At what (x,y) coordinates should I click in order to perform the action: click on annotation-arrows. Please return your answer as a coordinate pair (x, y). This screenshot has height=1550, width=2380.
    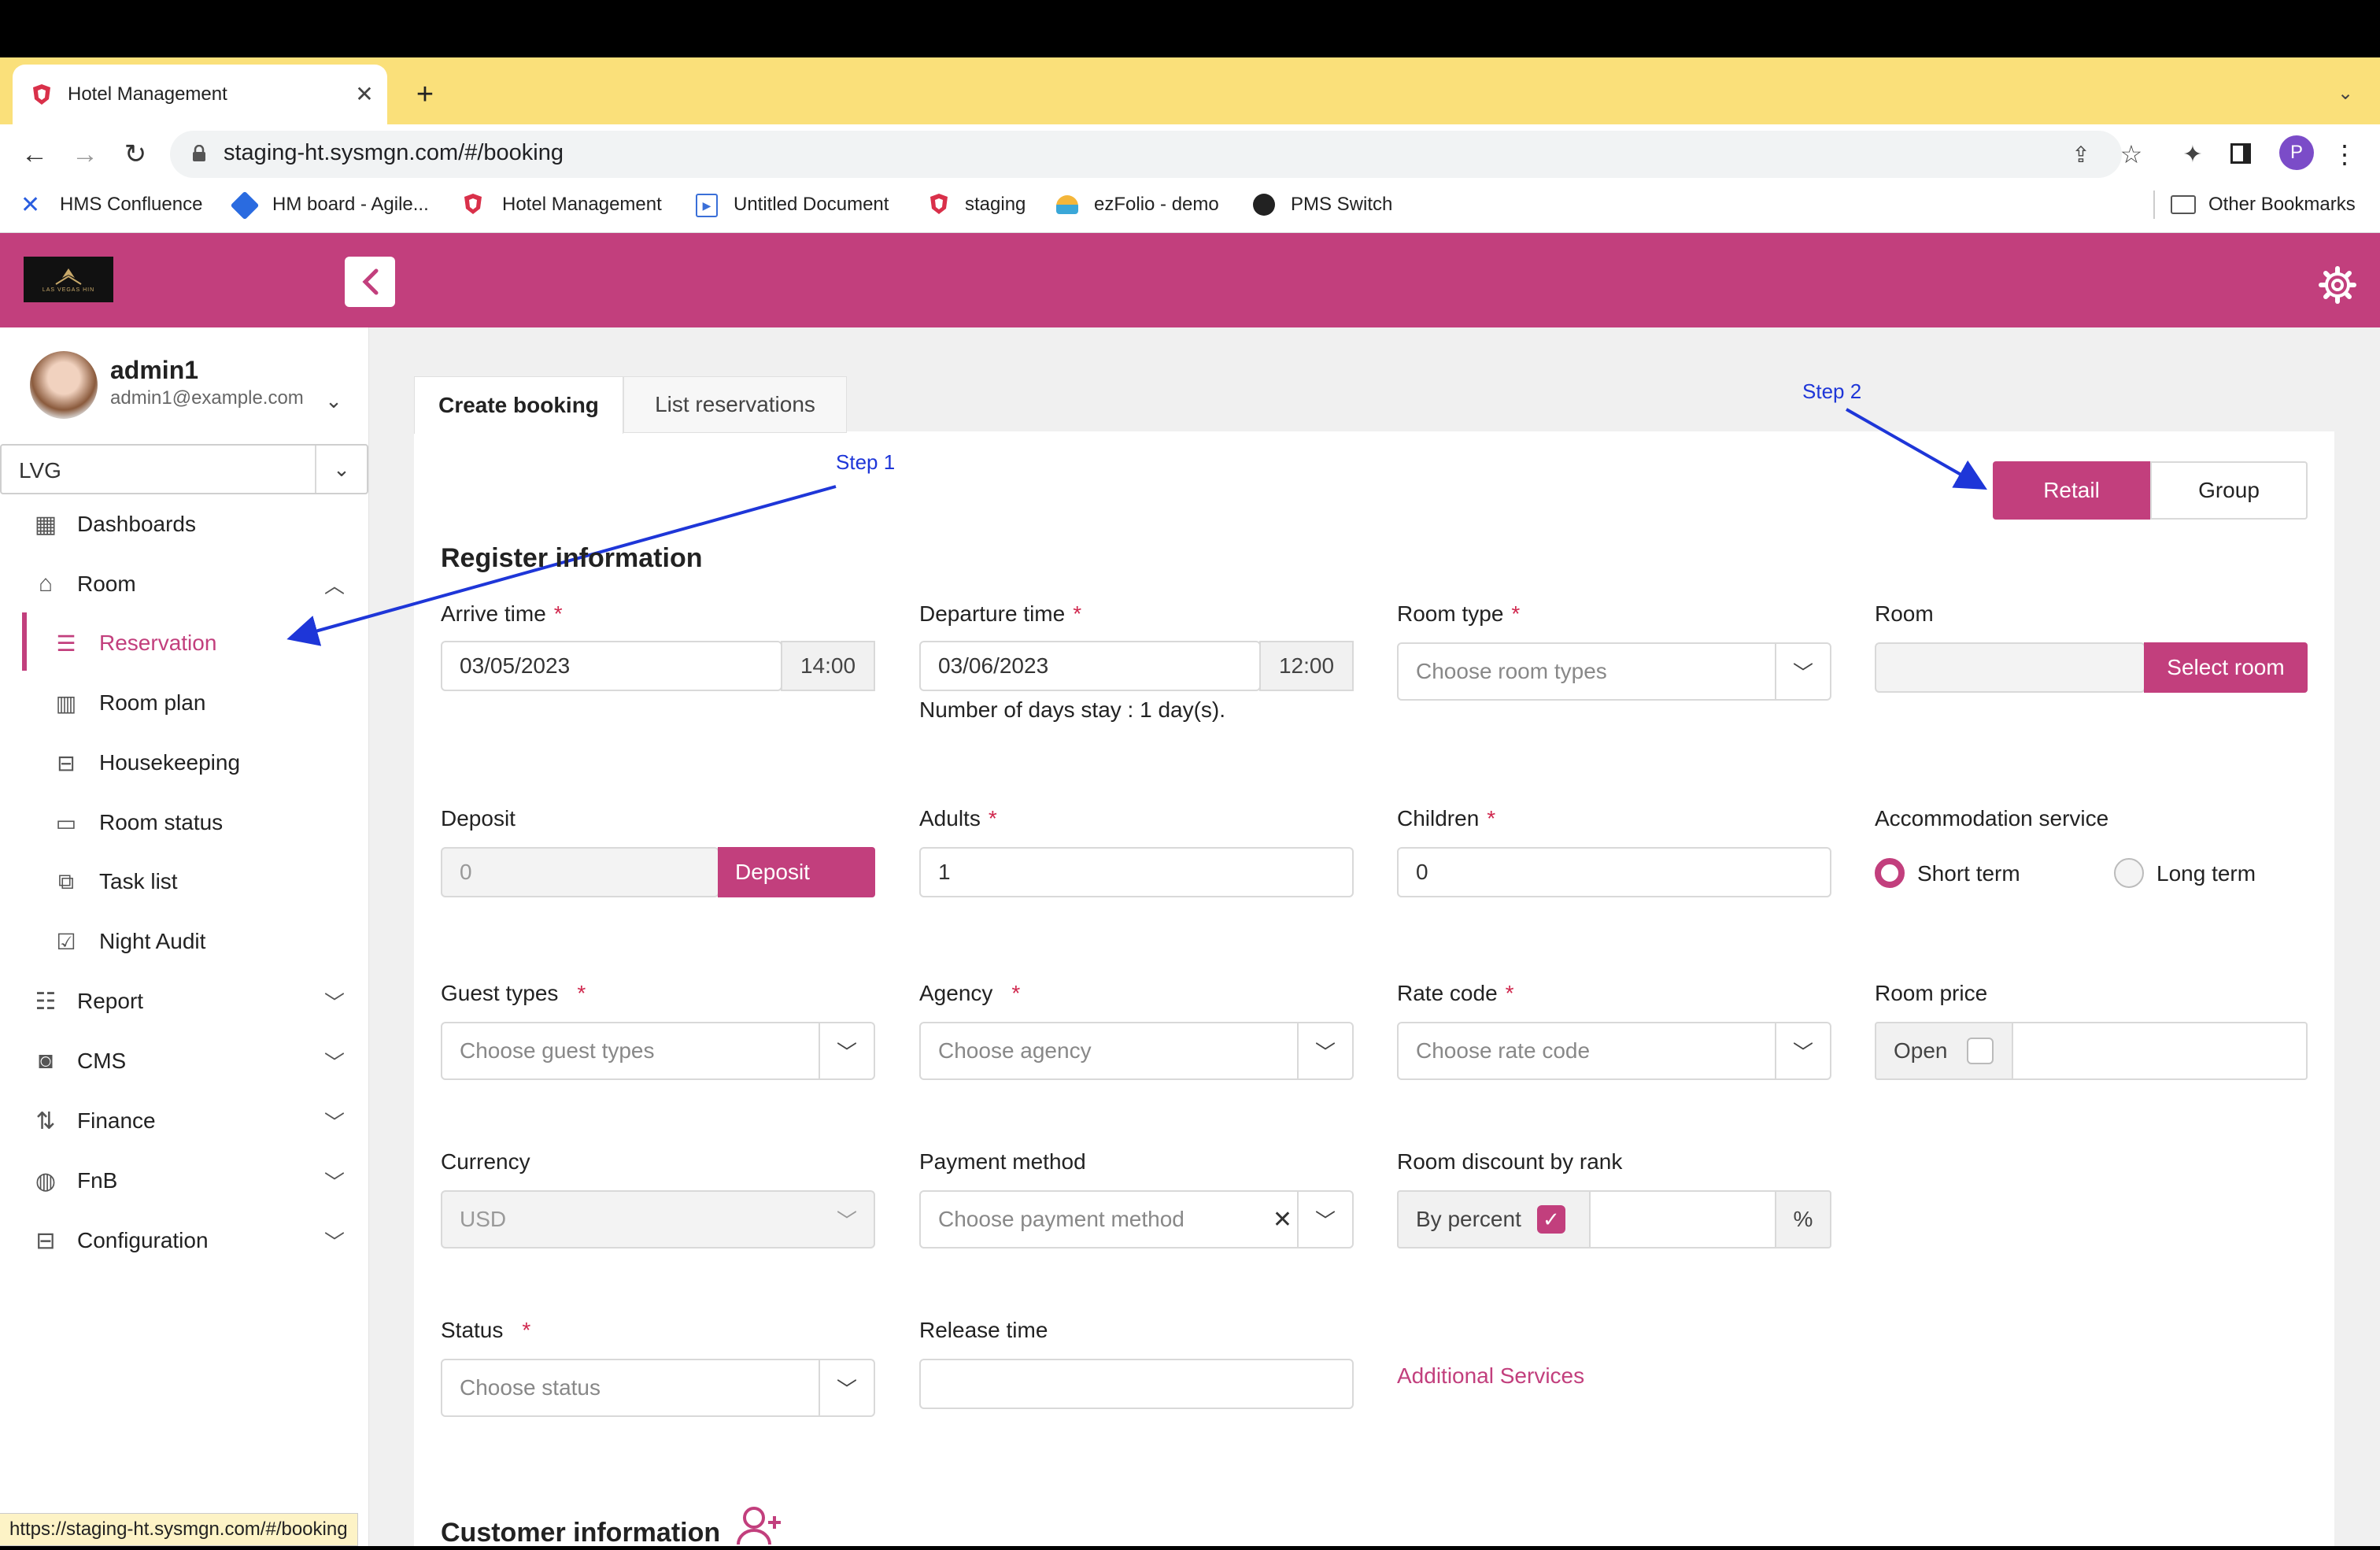
    Looking at the image, I should click on (1136, 527).